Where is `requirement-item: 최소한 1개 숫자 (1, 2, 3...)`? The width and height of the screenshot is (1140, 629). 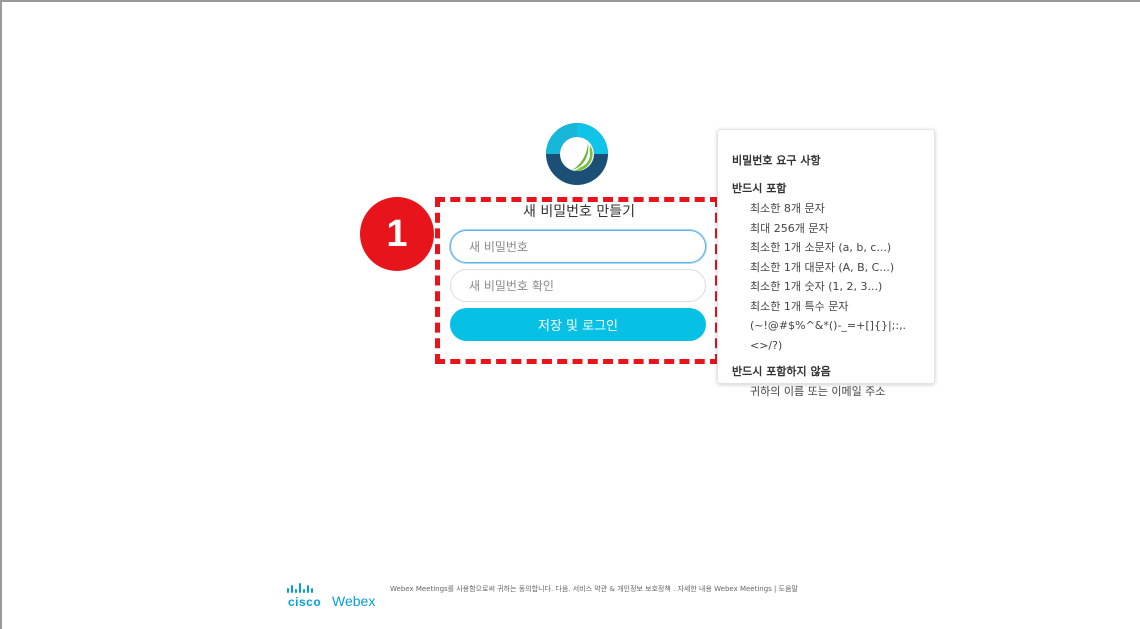
requirement-item: 최소한 1개 숫자 (1, 2, 3...) is located at coordinates (816, 286).